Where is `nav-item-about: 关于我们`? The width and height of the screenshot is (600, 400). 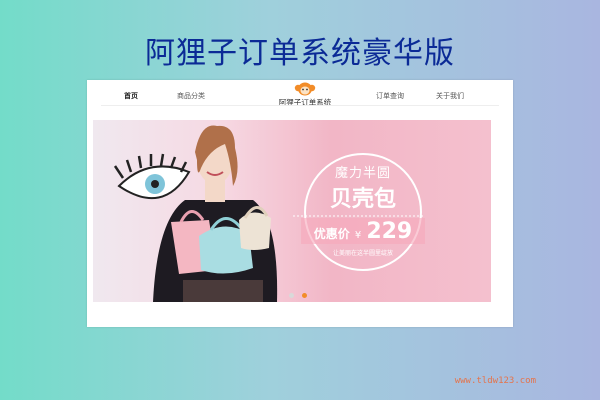
nav-item-about: 关于我们 is located at coordinates (450, 96).